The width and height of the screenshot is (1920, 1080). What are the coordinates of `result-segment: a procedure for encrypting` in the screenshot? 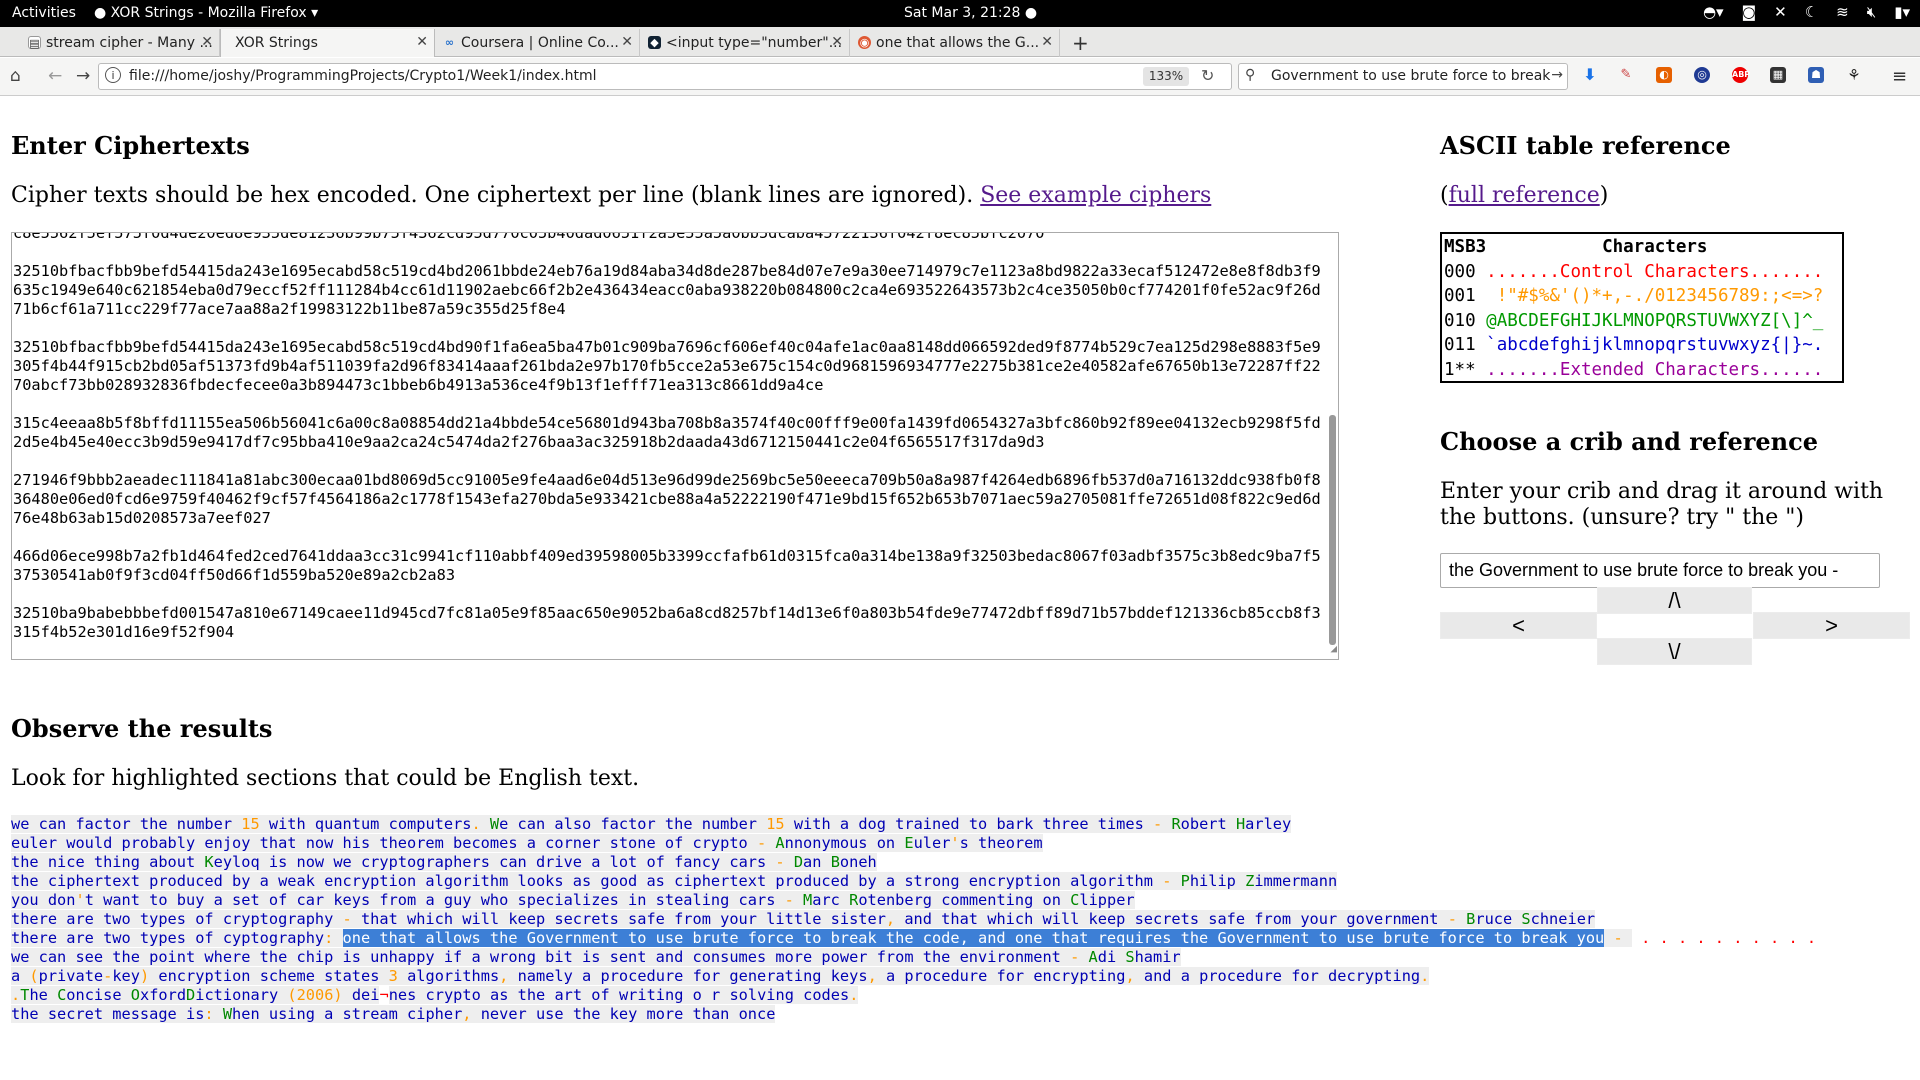 It's located at (1005, 976).